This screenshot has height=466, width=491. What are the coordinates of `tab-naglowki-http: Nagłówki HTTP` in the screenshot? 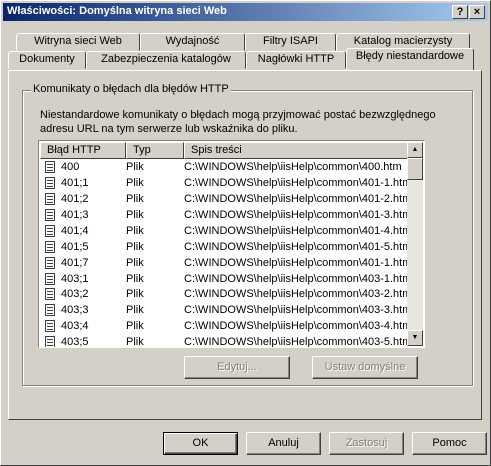 It's located at (296, 60).